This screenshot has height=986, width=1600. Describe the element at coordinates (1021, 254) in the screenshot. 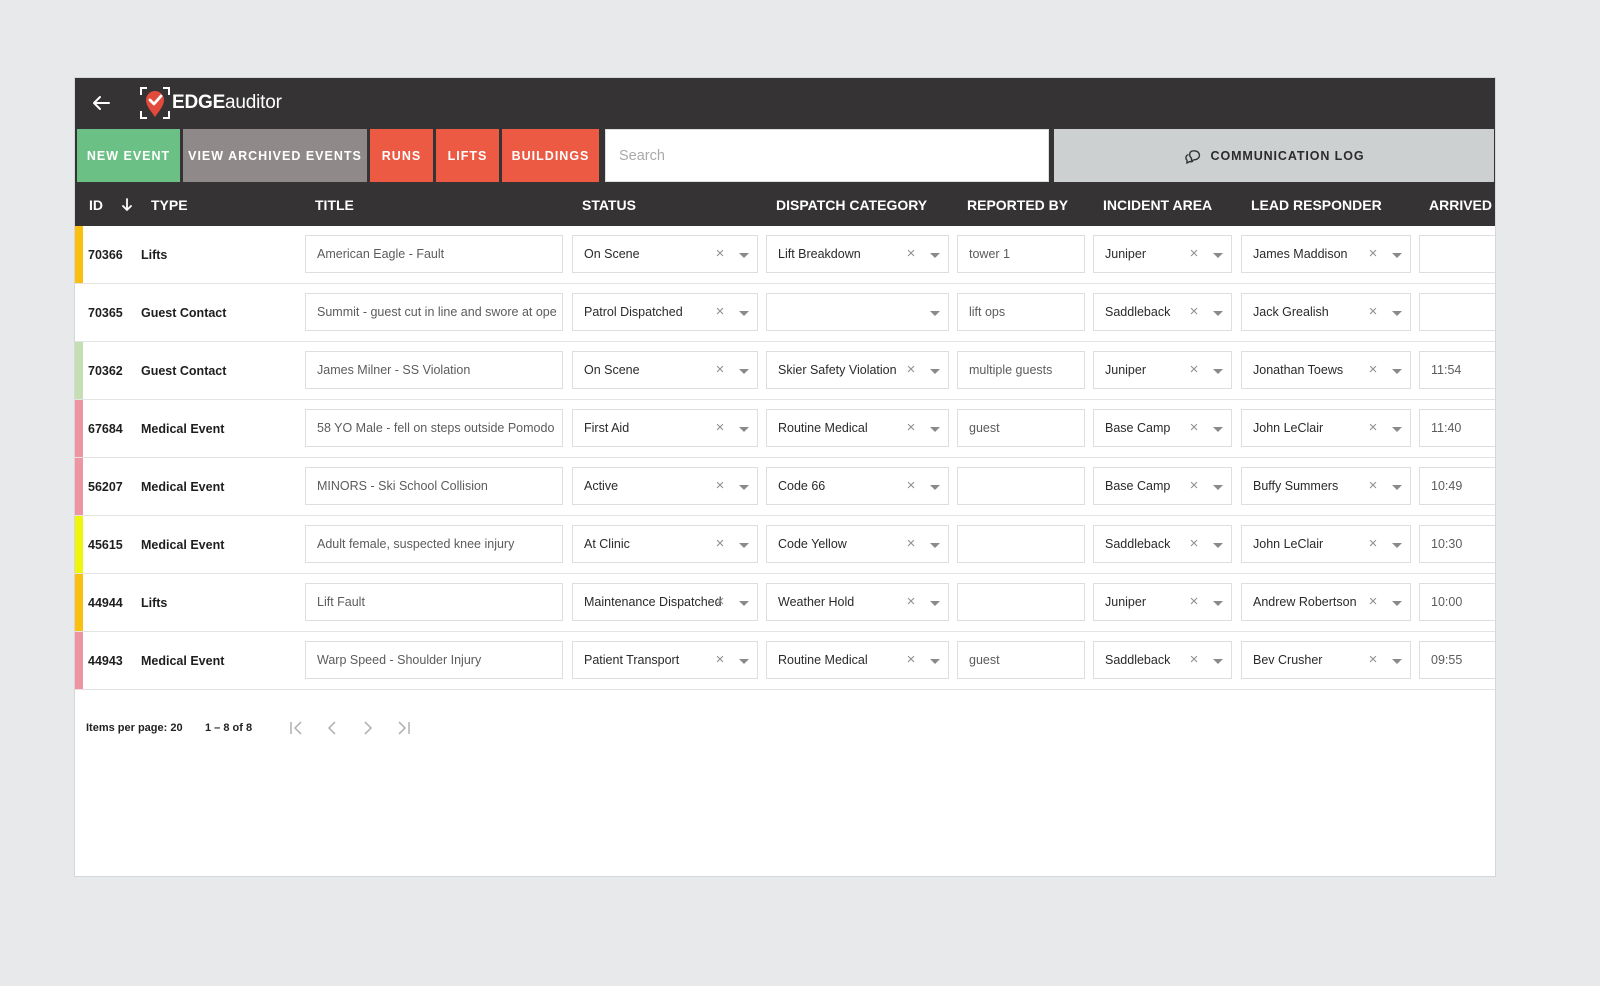

I see `reported-by-input: tower 1` at that location.